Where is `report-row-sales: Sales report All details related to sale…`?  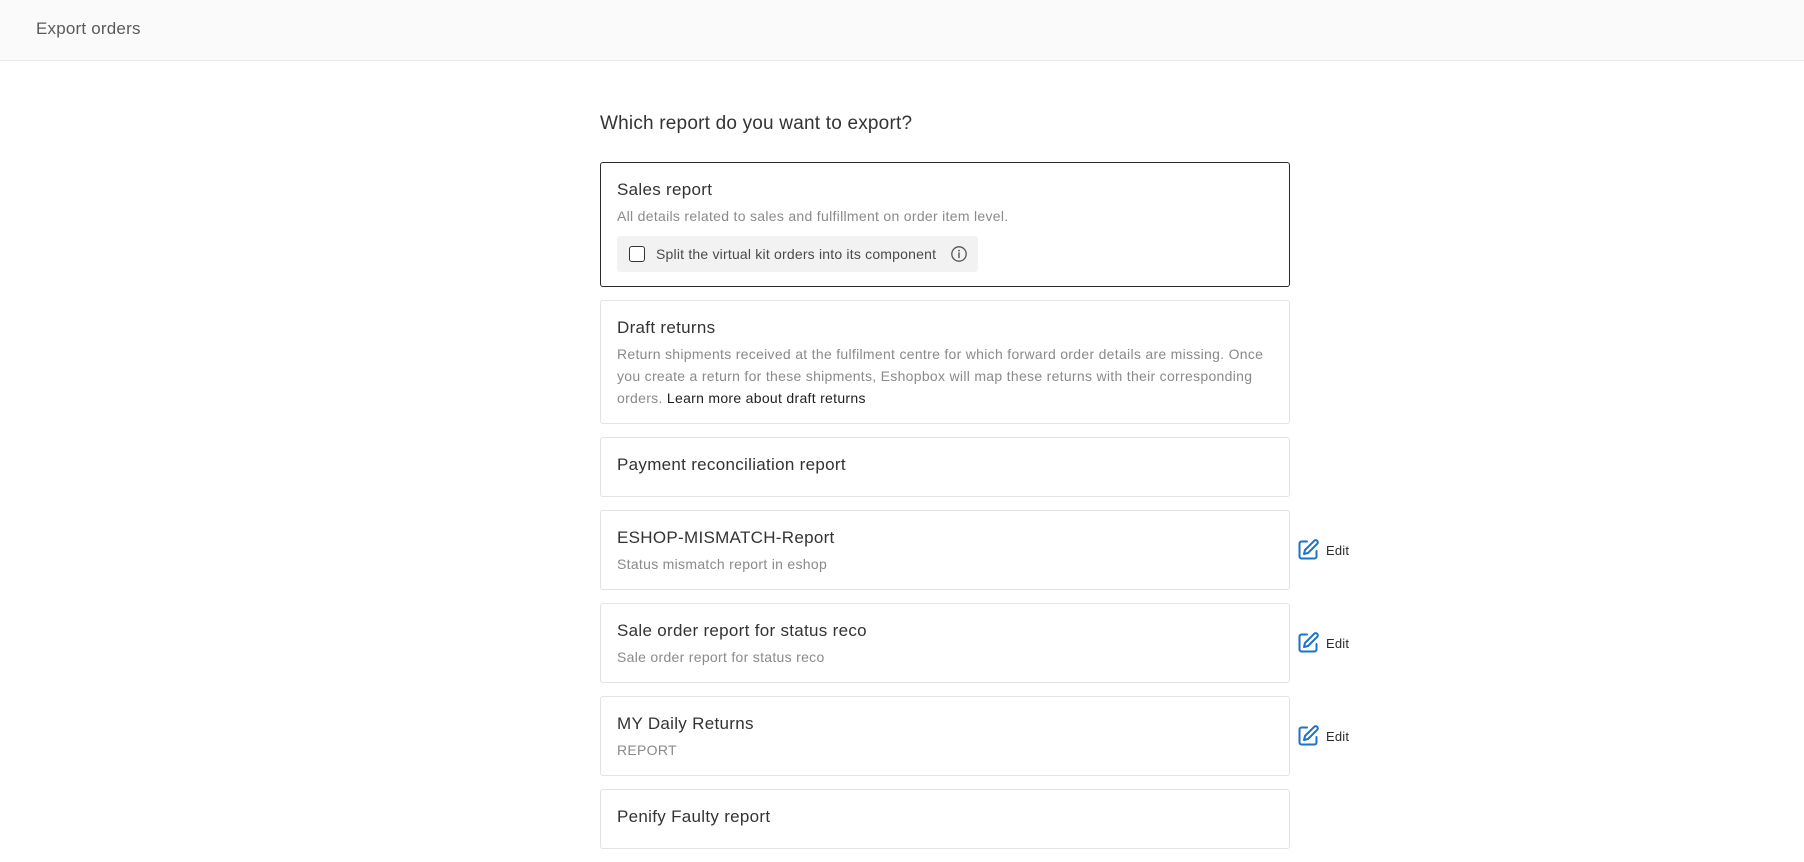
report-row-sales: Sales report All details related to sale… is located at coordinates (945, 224).